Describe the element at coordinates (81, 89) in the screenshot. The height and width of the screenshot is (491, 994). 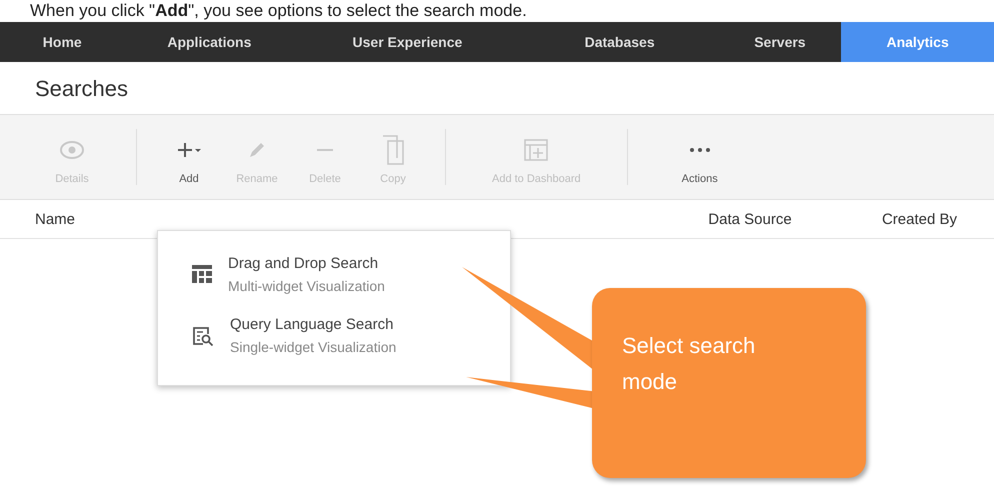
I see `page-title: Searches` at that location.